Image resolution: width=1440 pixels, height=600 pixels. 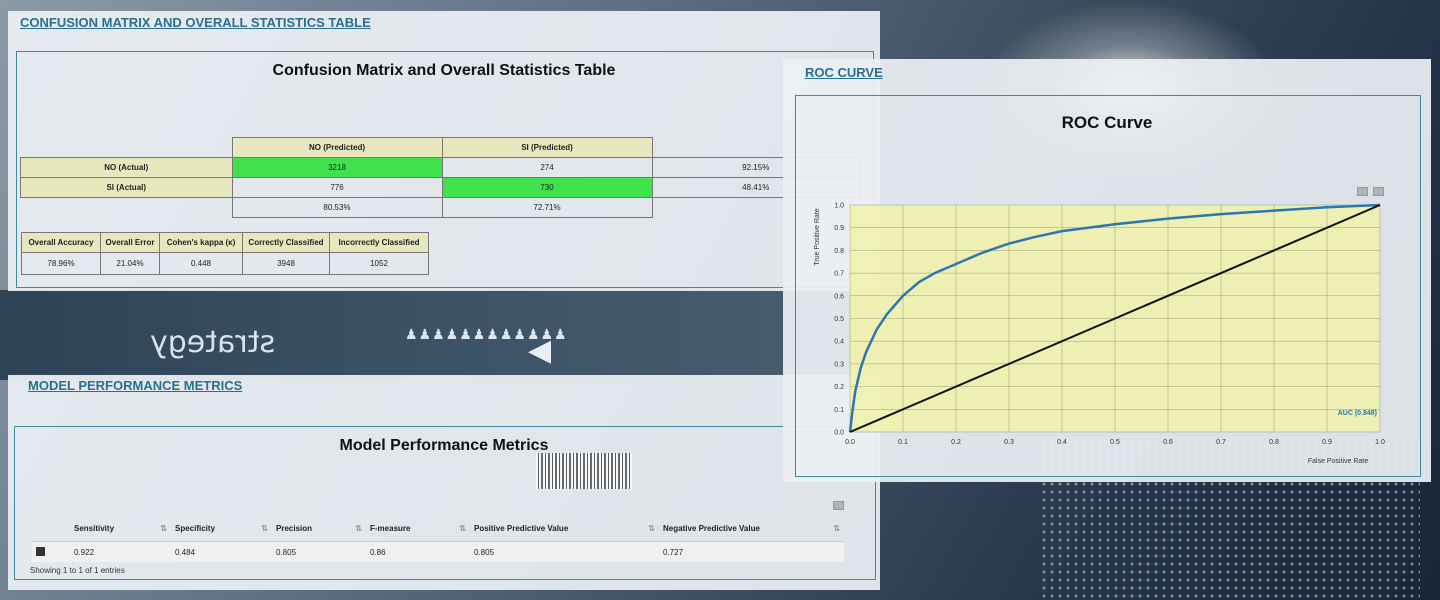 What do you see at coordinates (839, 206) in the screenshot?
I see `y-tick-label: 1.0` at bounding box center [839, 206].